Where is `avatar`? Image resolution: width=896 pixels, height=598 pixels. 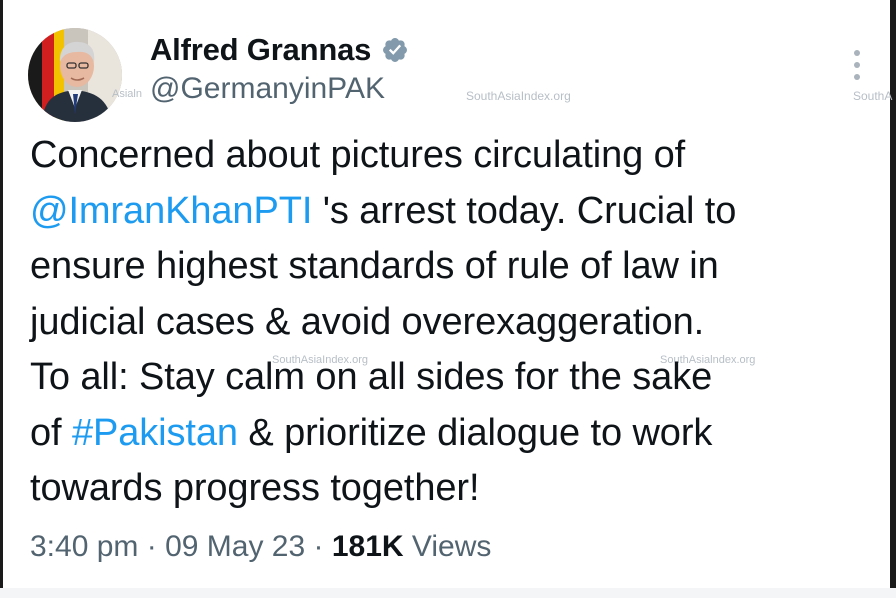 avatar is located at coordinates (75, 75).